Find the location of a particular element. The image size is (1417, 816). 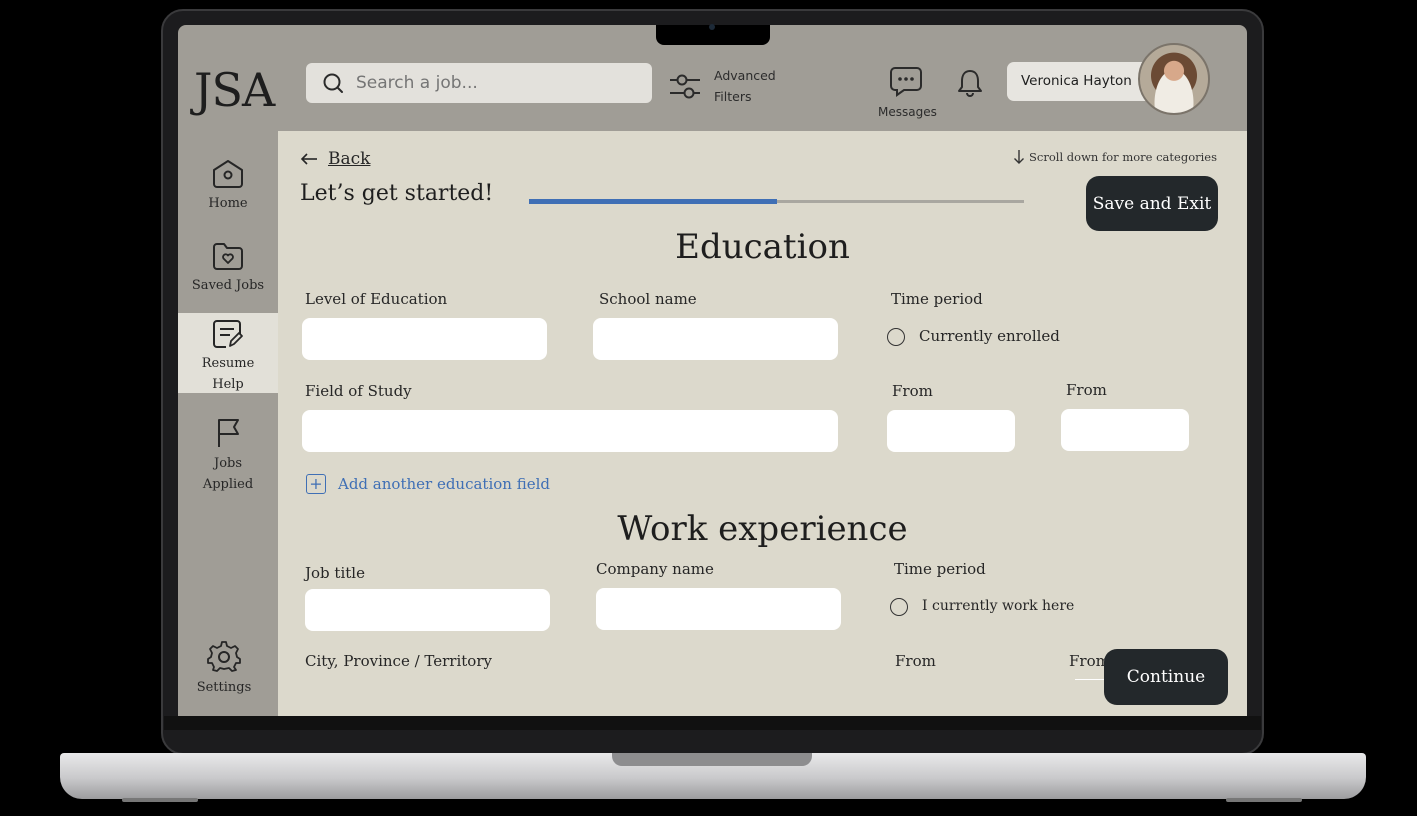

sidebar-item-label-line2: Applied is located at coordinates (228, 484).